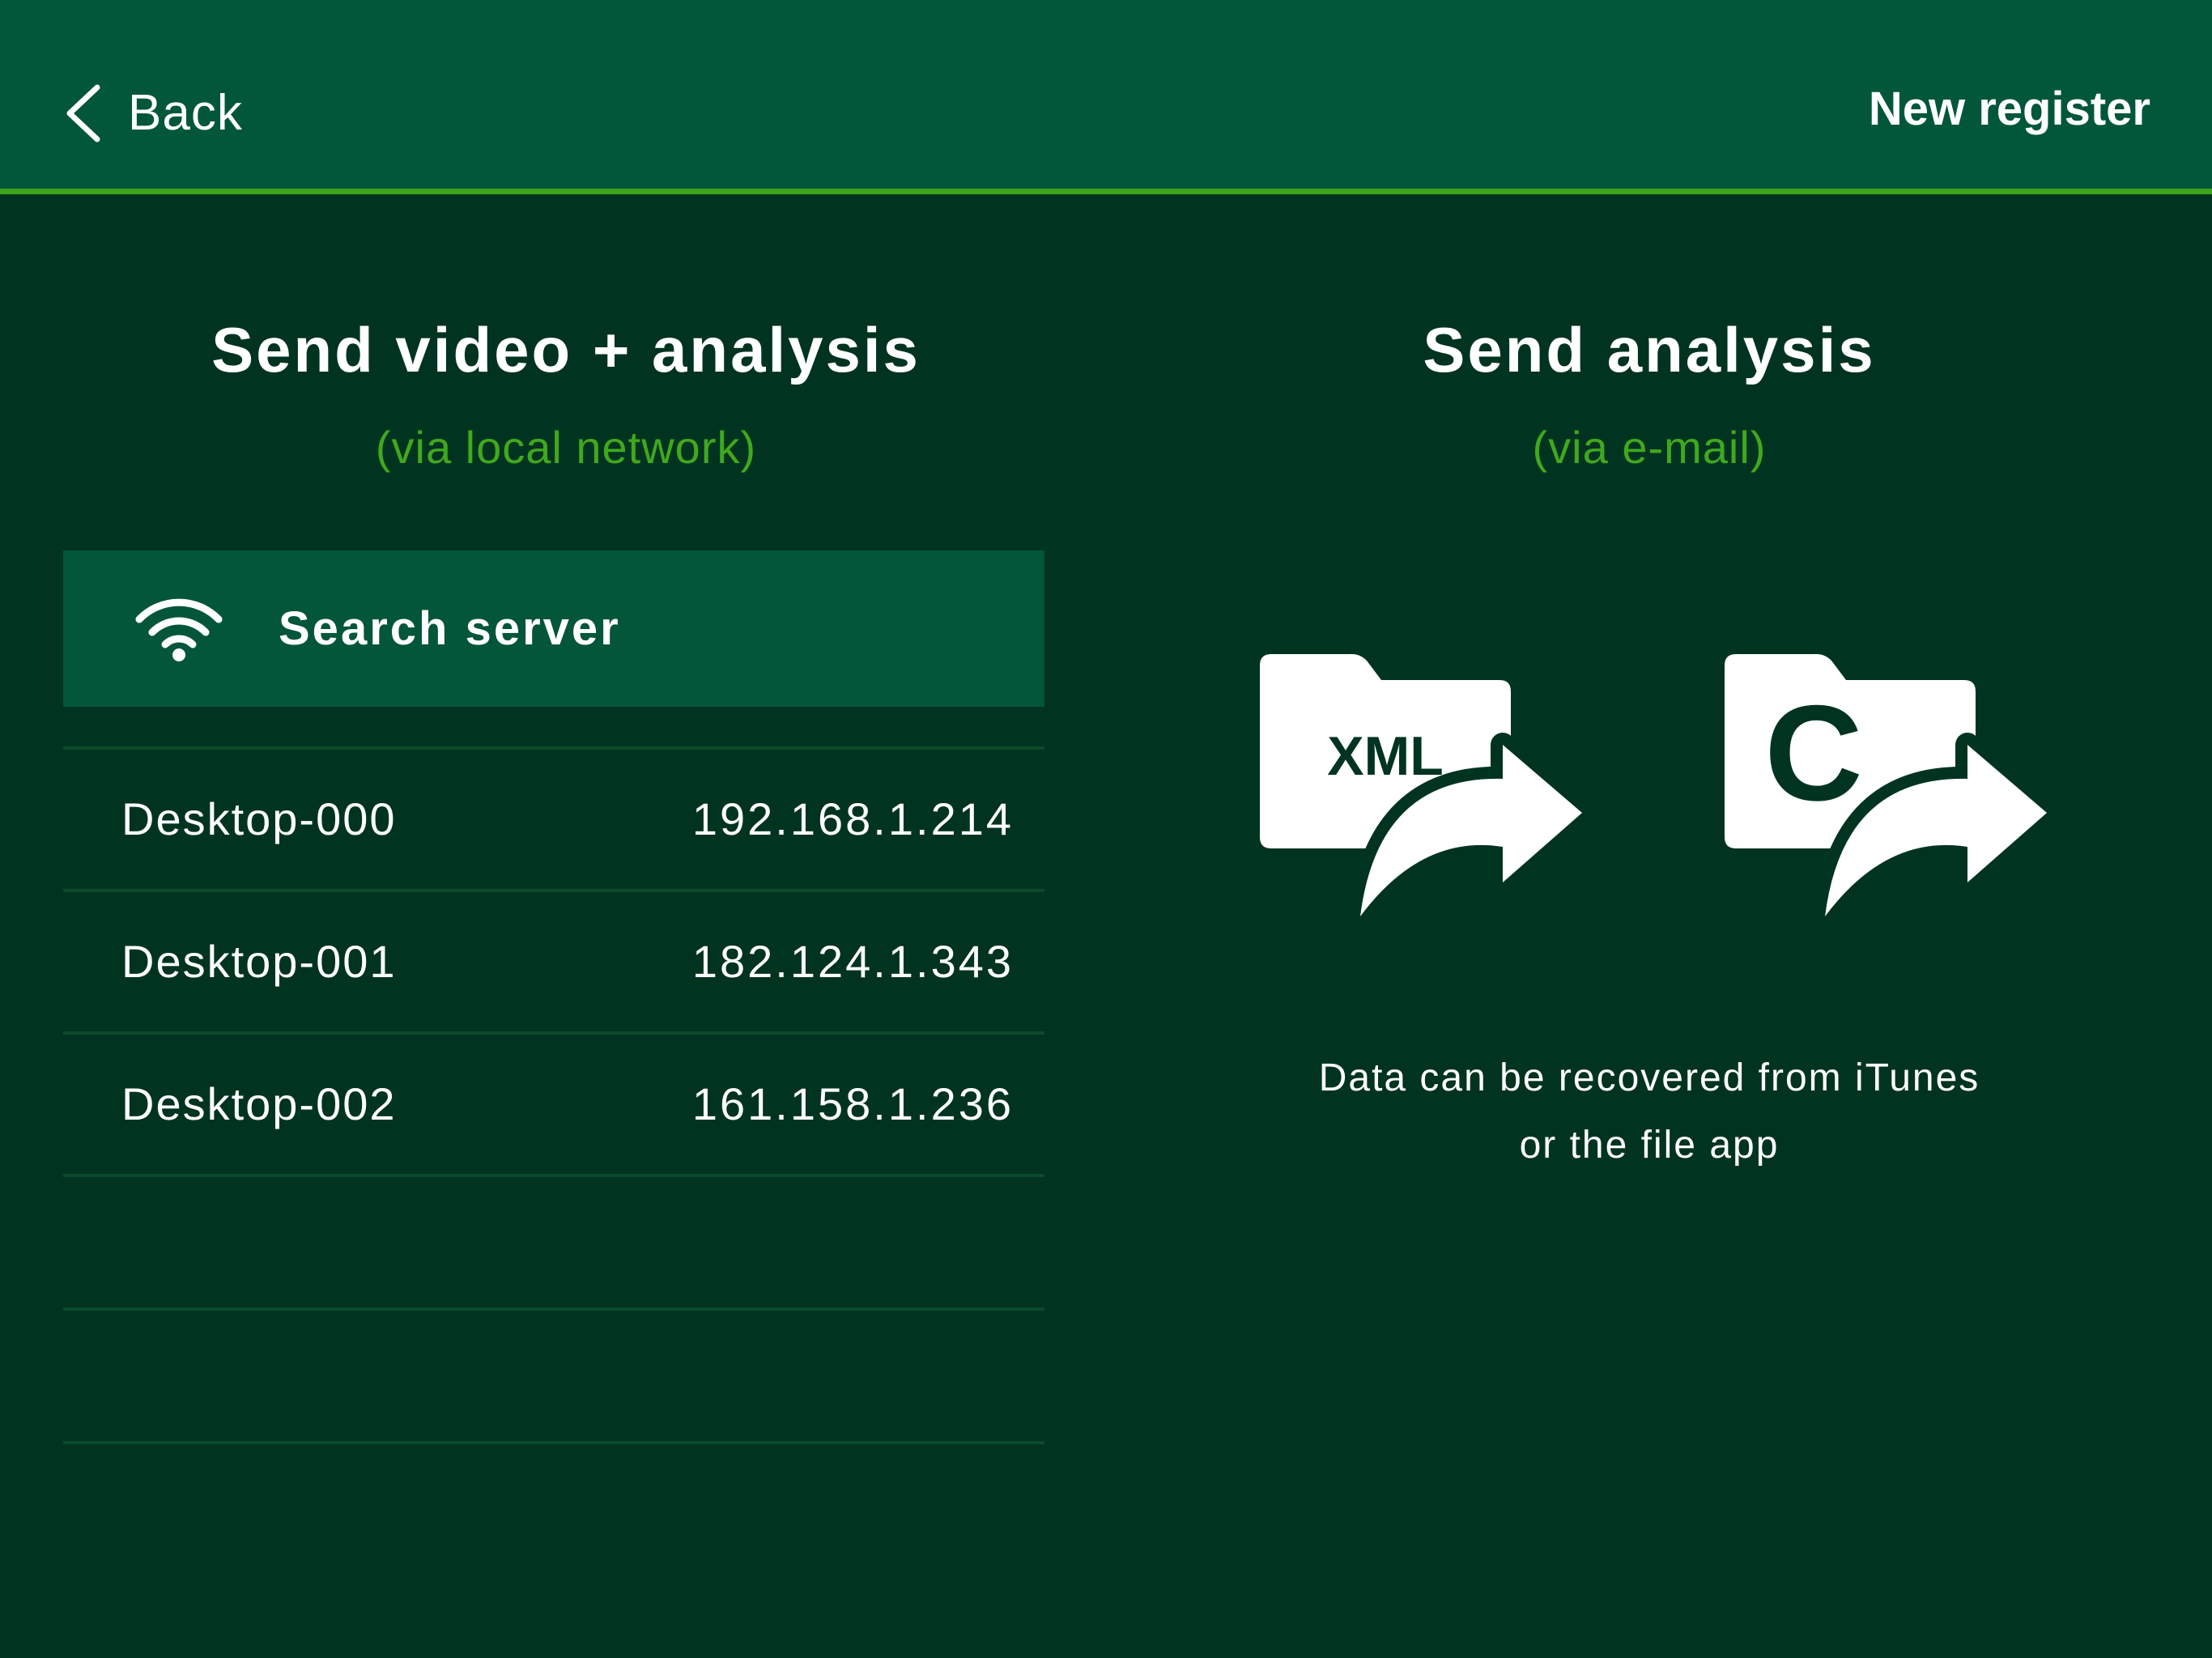  What do you see at coordinates (553, 961) in the screenshot?
I see `server-row-desktop-001: Desktop-001 182.124.1.343` at bounding box center [553, 961].